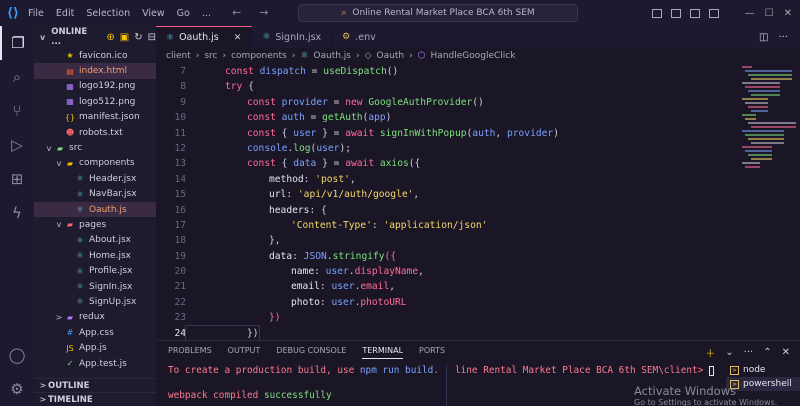 The height and width of the screenshot is (406, 800). What do you see at coordinates (763, 37) in the screenshot?
I see `split-editor-icon: ◫` at bounding box center [763, 37].